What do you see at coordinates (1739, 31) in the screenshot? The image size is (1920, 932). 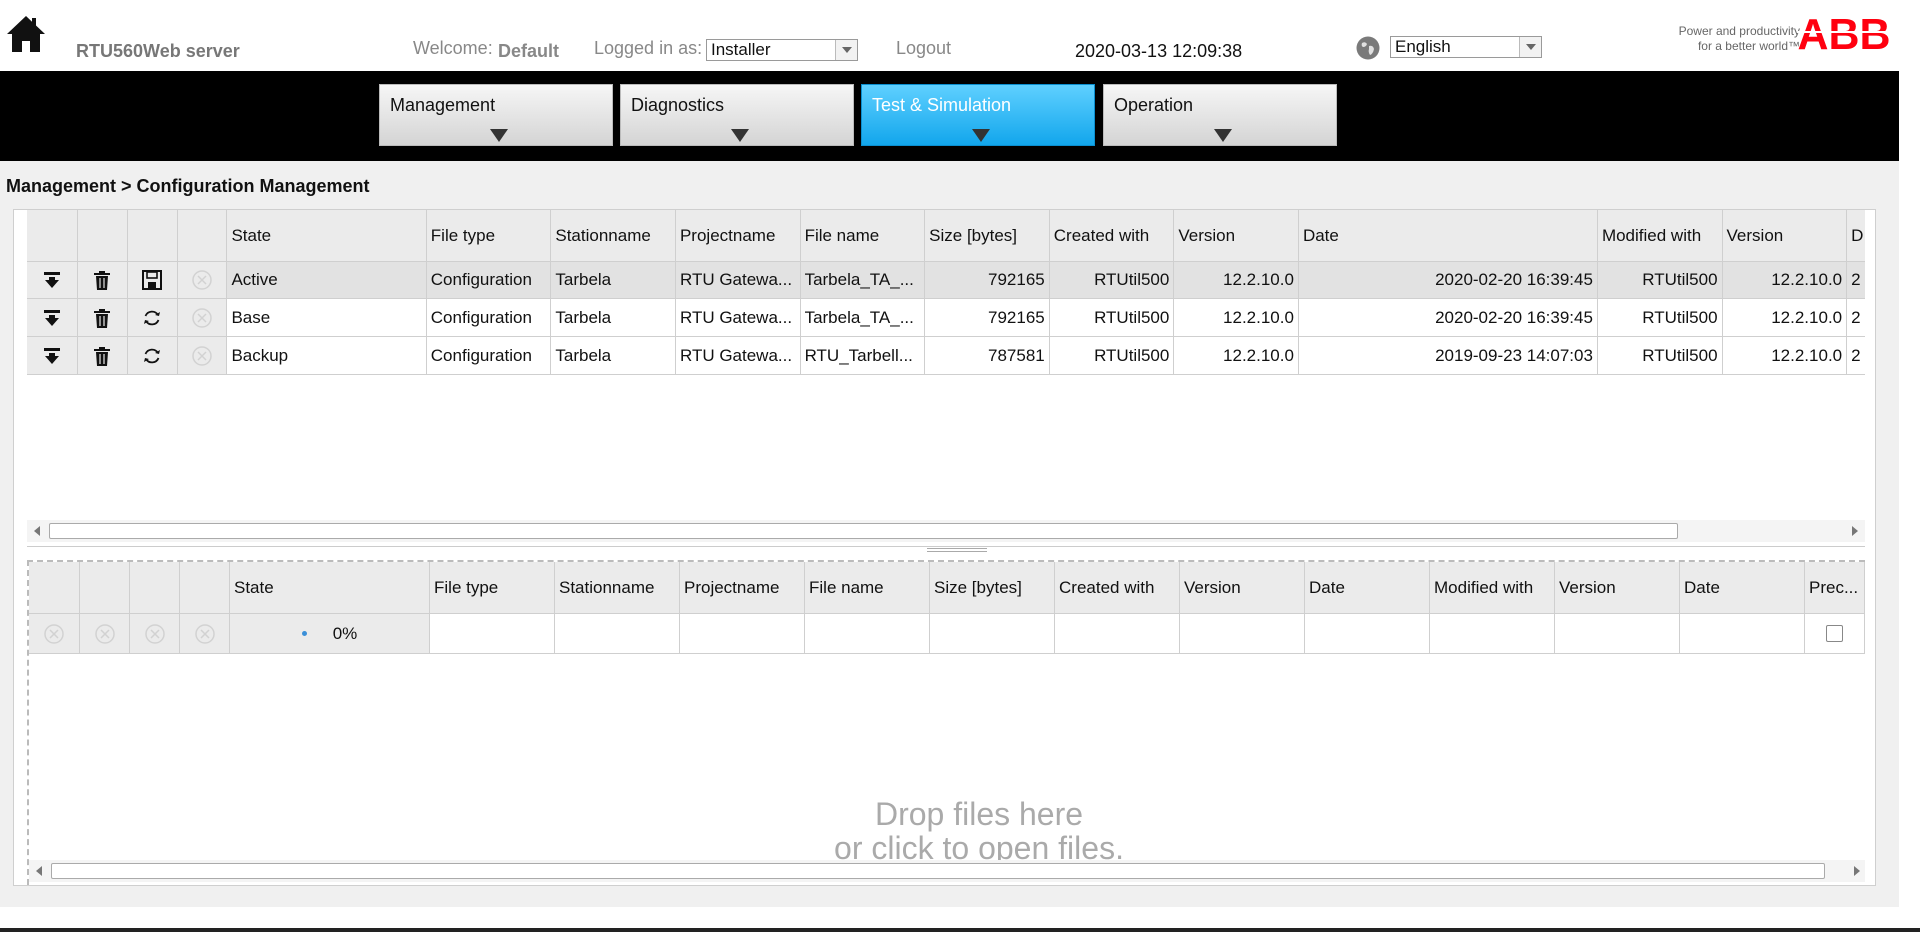 I see `tagline-line1: Power and productivity` at bounding box center [1739, 31].